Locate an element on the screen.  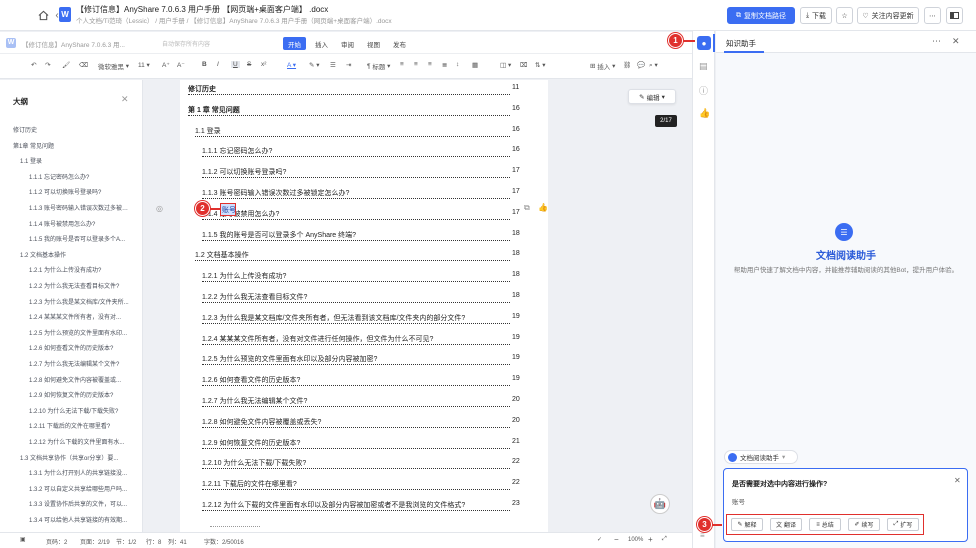
outline-item: 1.2.10 为什么无法下载/下载失败? is located at coordinates (80, 410).